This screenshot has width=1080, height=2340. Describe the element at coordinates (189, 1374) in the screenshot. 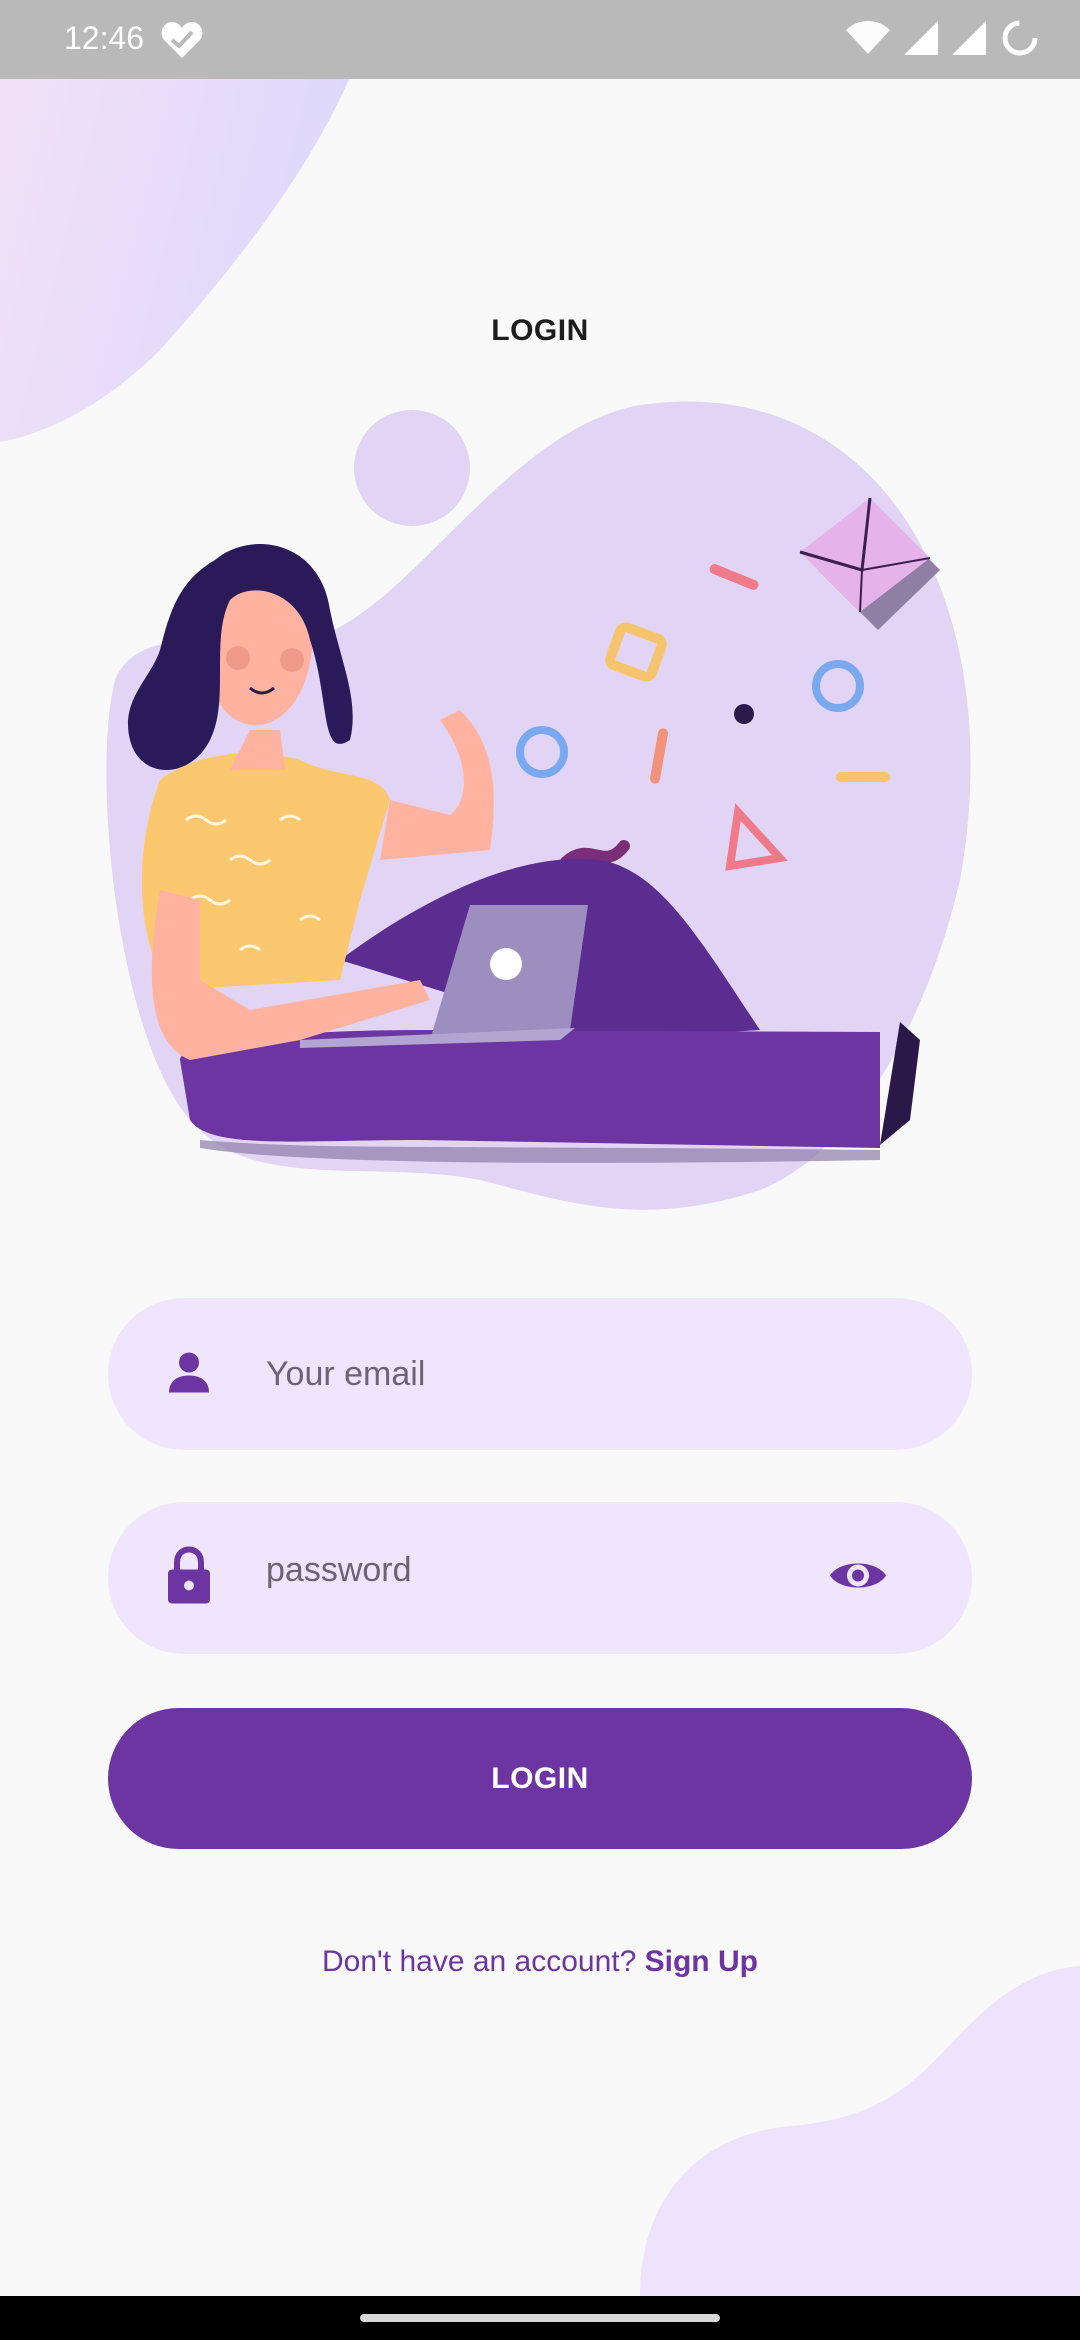

I see `person-icon` at that location.